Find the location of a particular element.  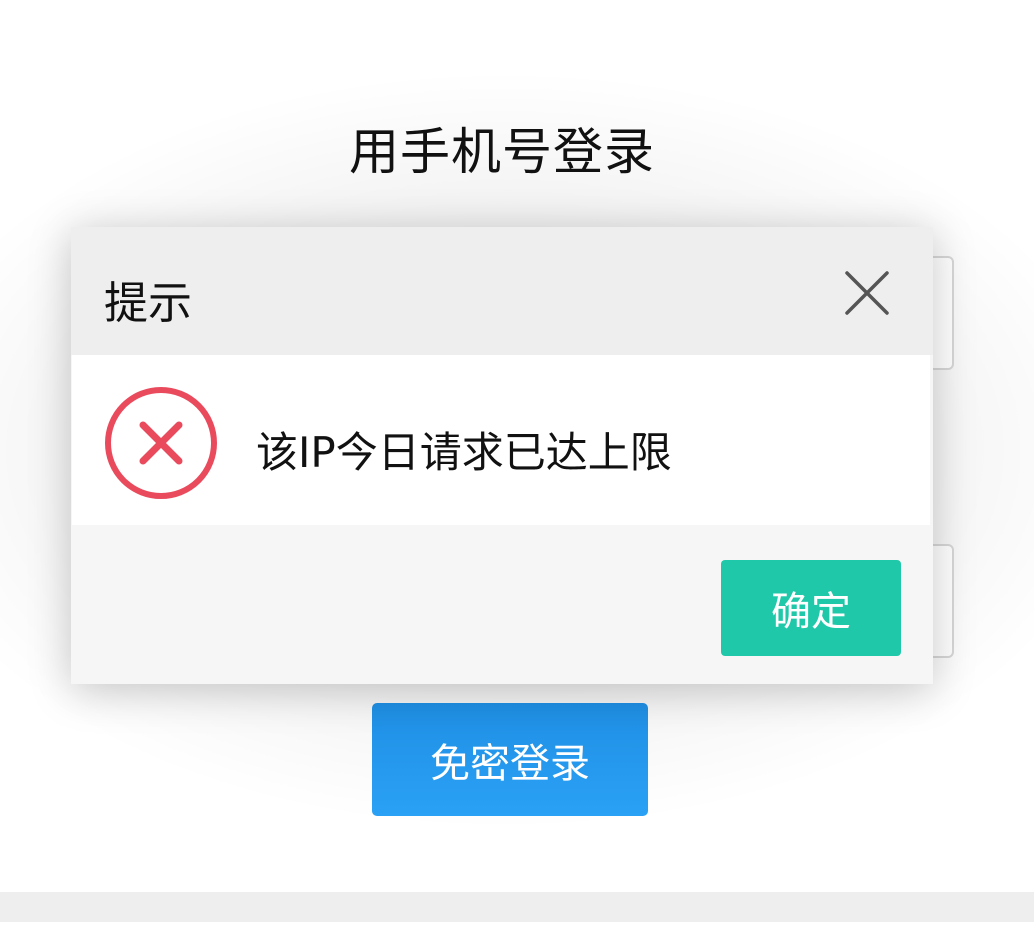

page-title: 用手机号登录 is located at coordinates (502, 152).